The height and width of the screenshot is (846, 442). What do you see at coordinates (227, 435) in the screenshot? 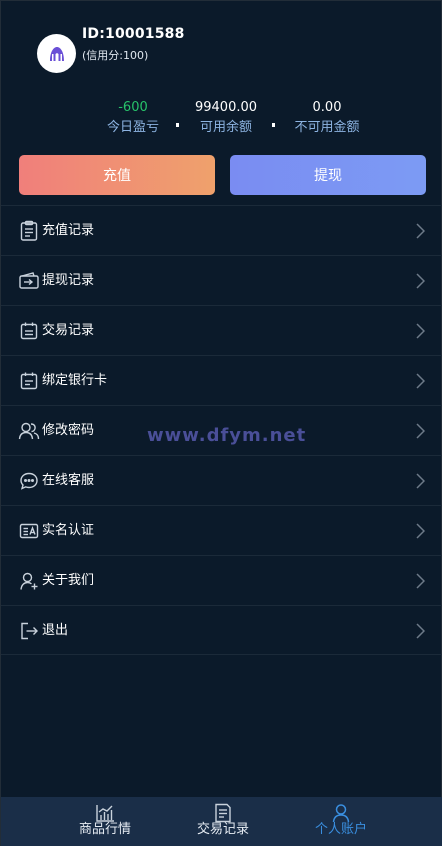
I see `watermark: www.dfym.net` at bounding box center [227, 435].